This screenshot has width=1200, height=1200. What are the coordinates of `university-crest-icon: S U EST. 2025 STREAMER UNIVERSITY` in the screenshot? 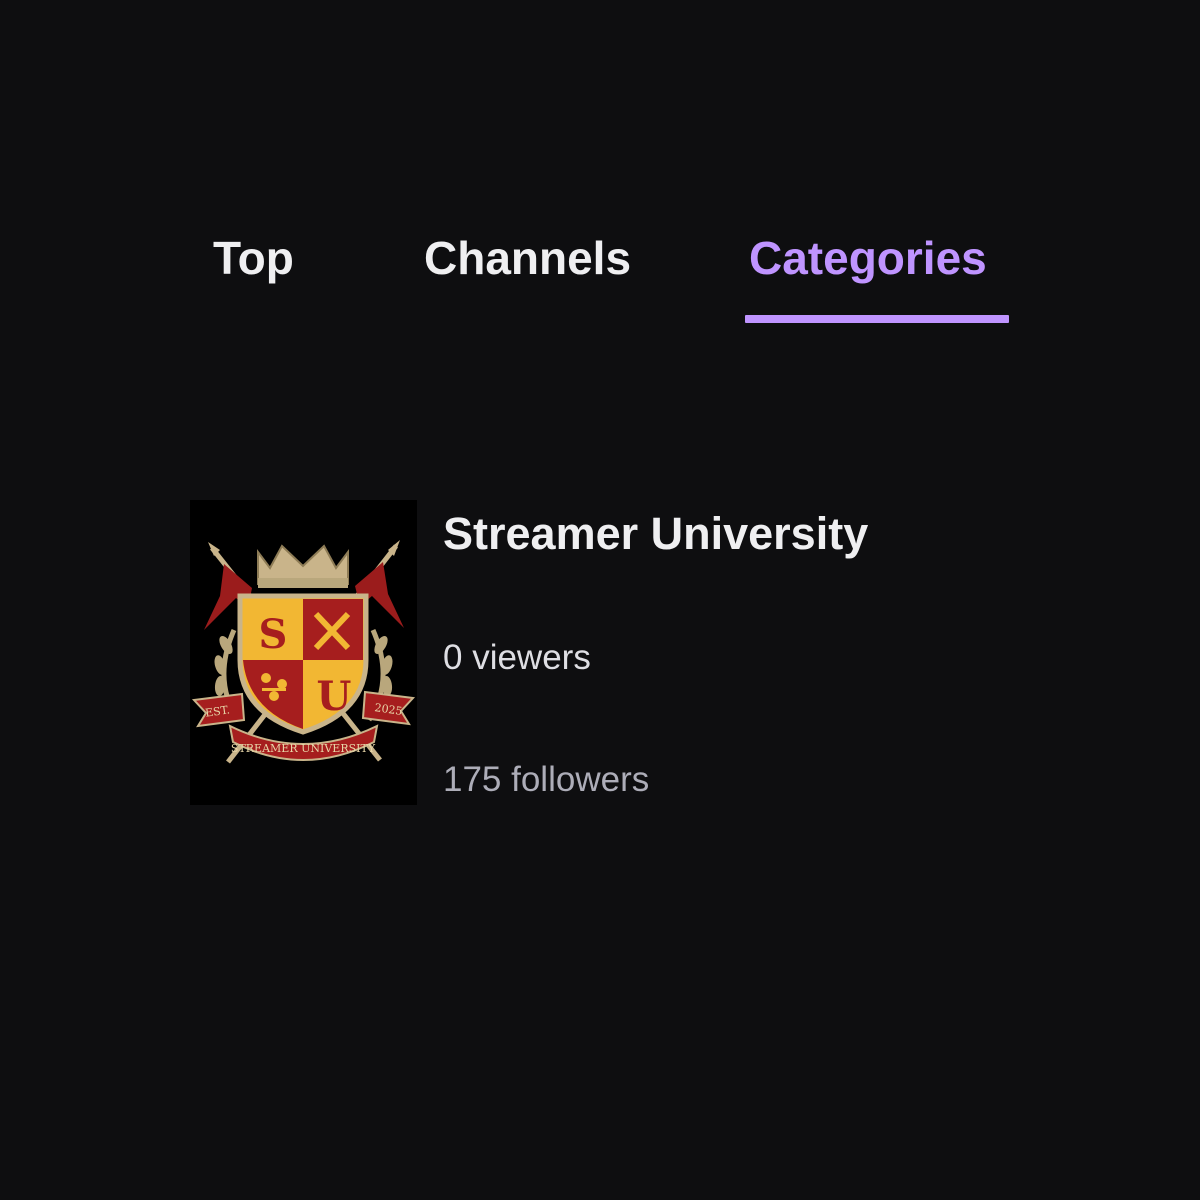 It's located at (303, 652).